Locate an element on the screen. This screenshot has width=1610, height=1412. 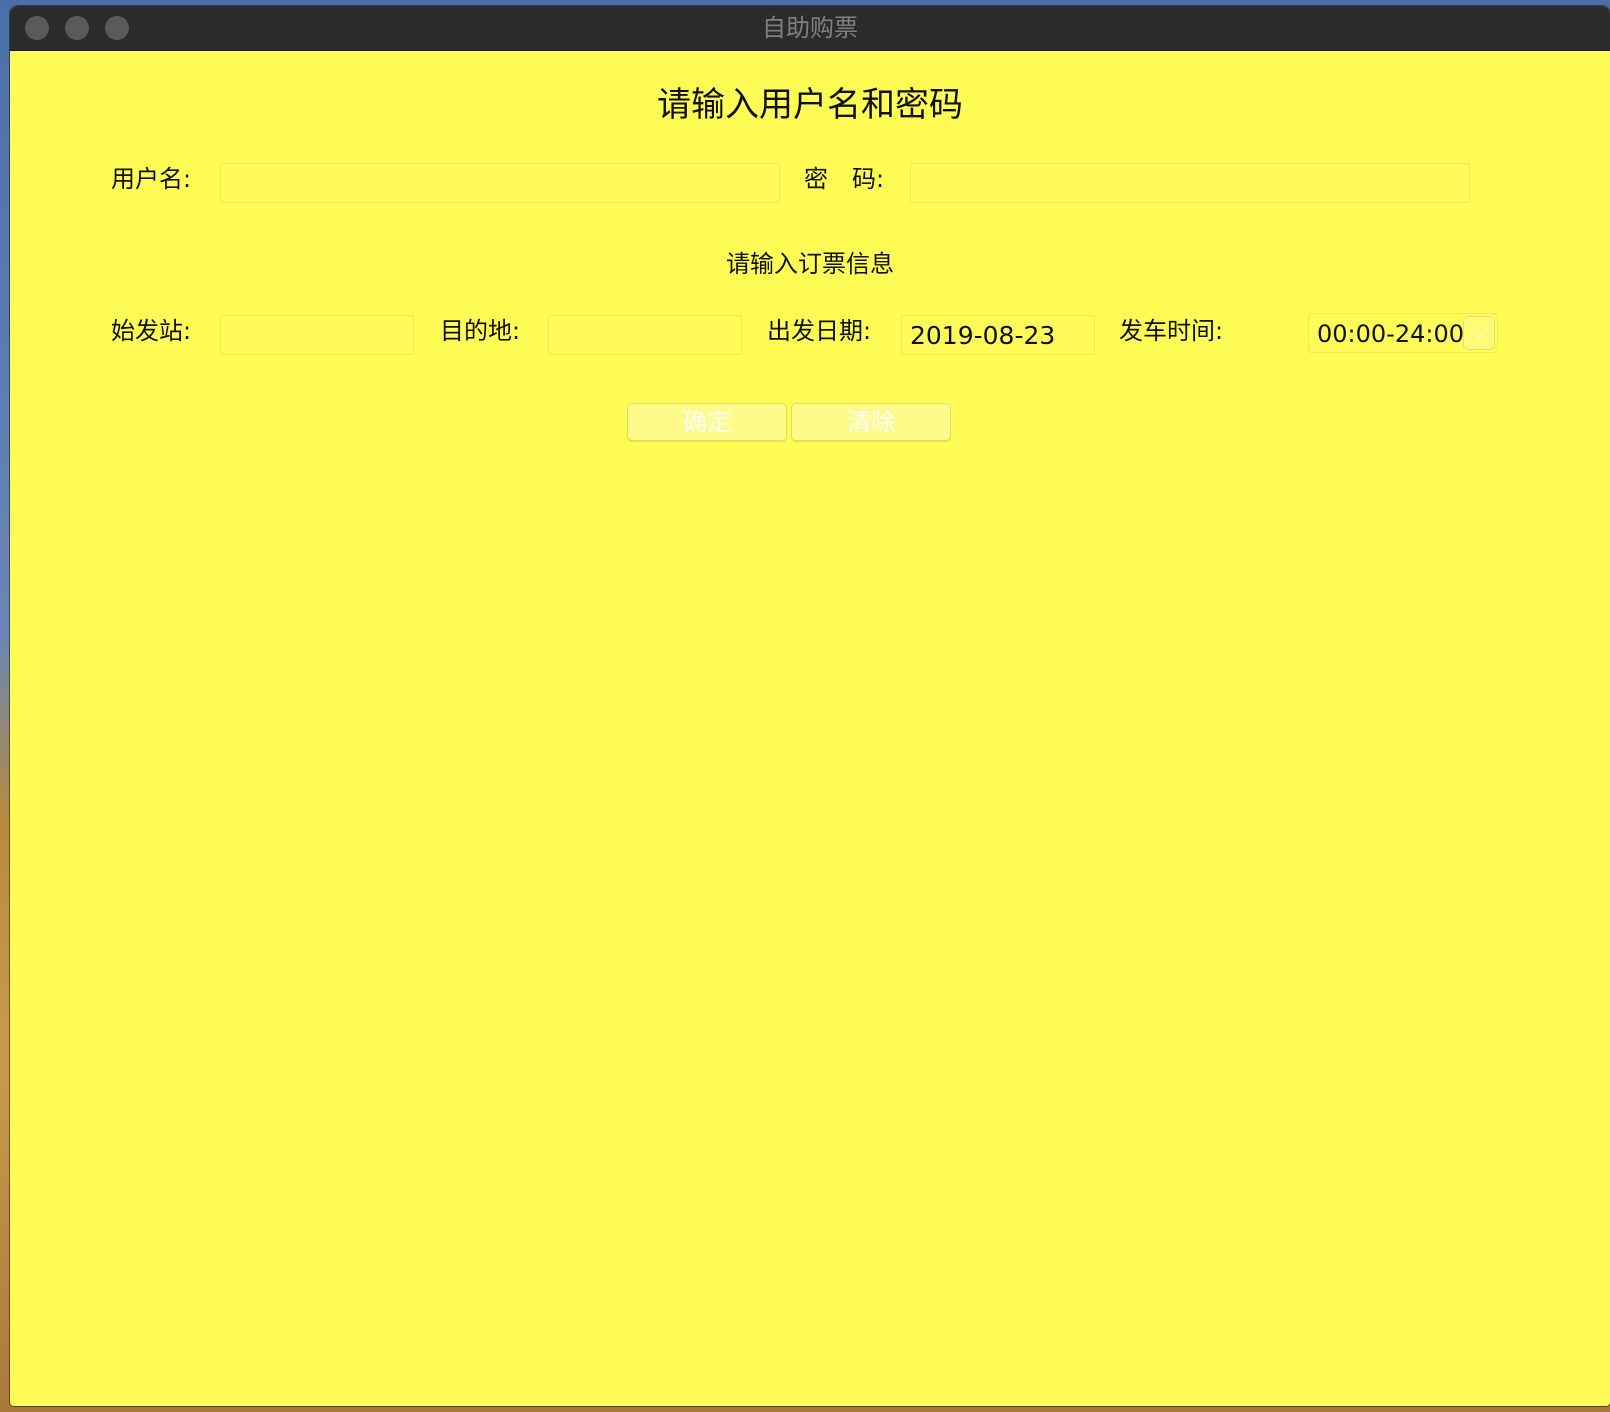
booking-heading: 请输入订票信息 is located at coordinates (810, 264).